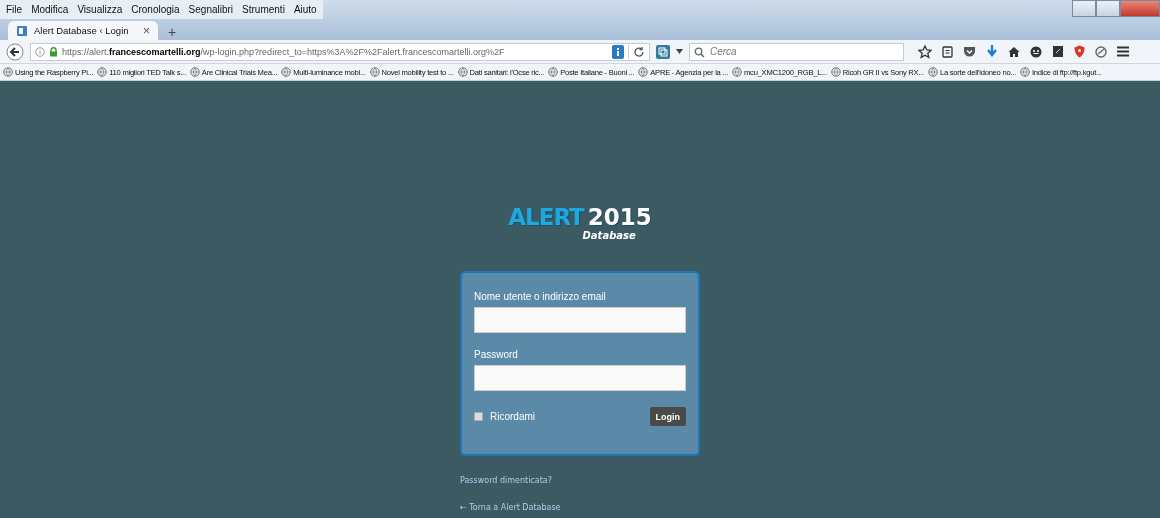 The width and height of the screenshot is (1160, 518). Describe the element at coordinates (512, 416) in the screenshot. I see `remember-label: Ricordami` at that location.